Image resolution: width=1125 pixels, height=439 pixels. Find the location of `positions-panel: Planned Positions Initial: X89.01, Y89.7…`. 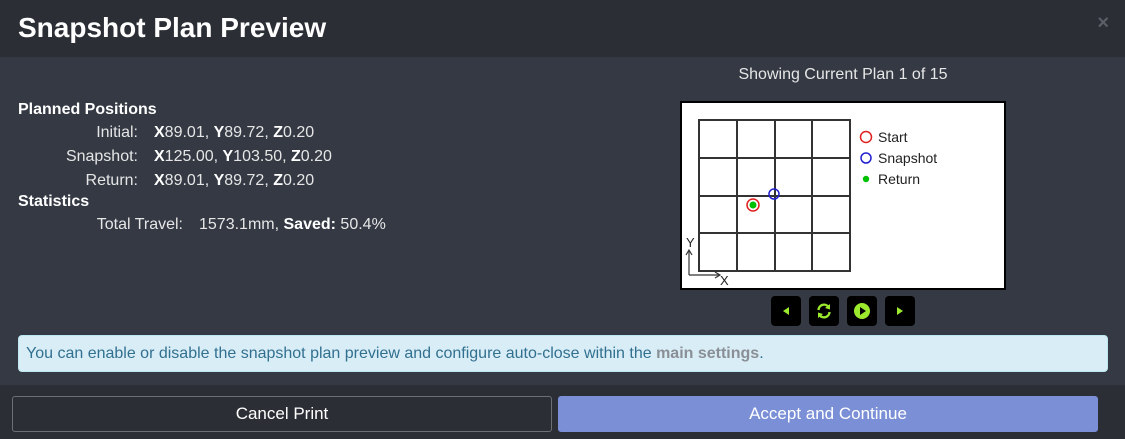

positions-panel: Planned Positions Initial: X89.01, Y89.7… is located at coordinates (202, 169).